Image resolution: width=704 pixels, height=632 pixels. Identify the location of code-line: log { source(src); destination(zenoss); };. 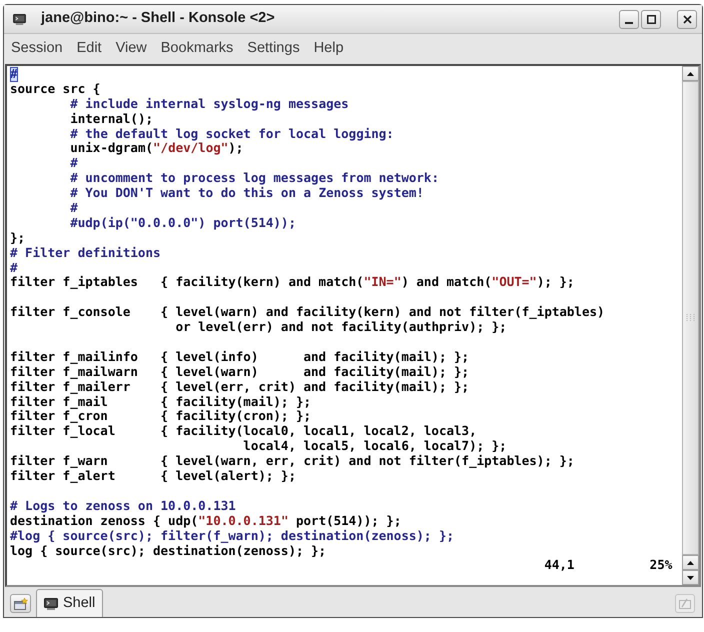
(168, 551).